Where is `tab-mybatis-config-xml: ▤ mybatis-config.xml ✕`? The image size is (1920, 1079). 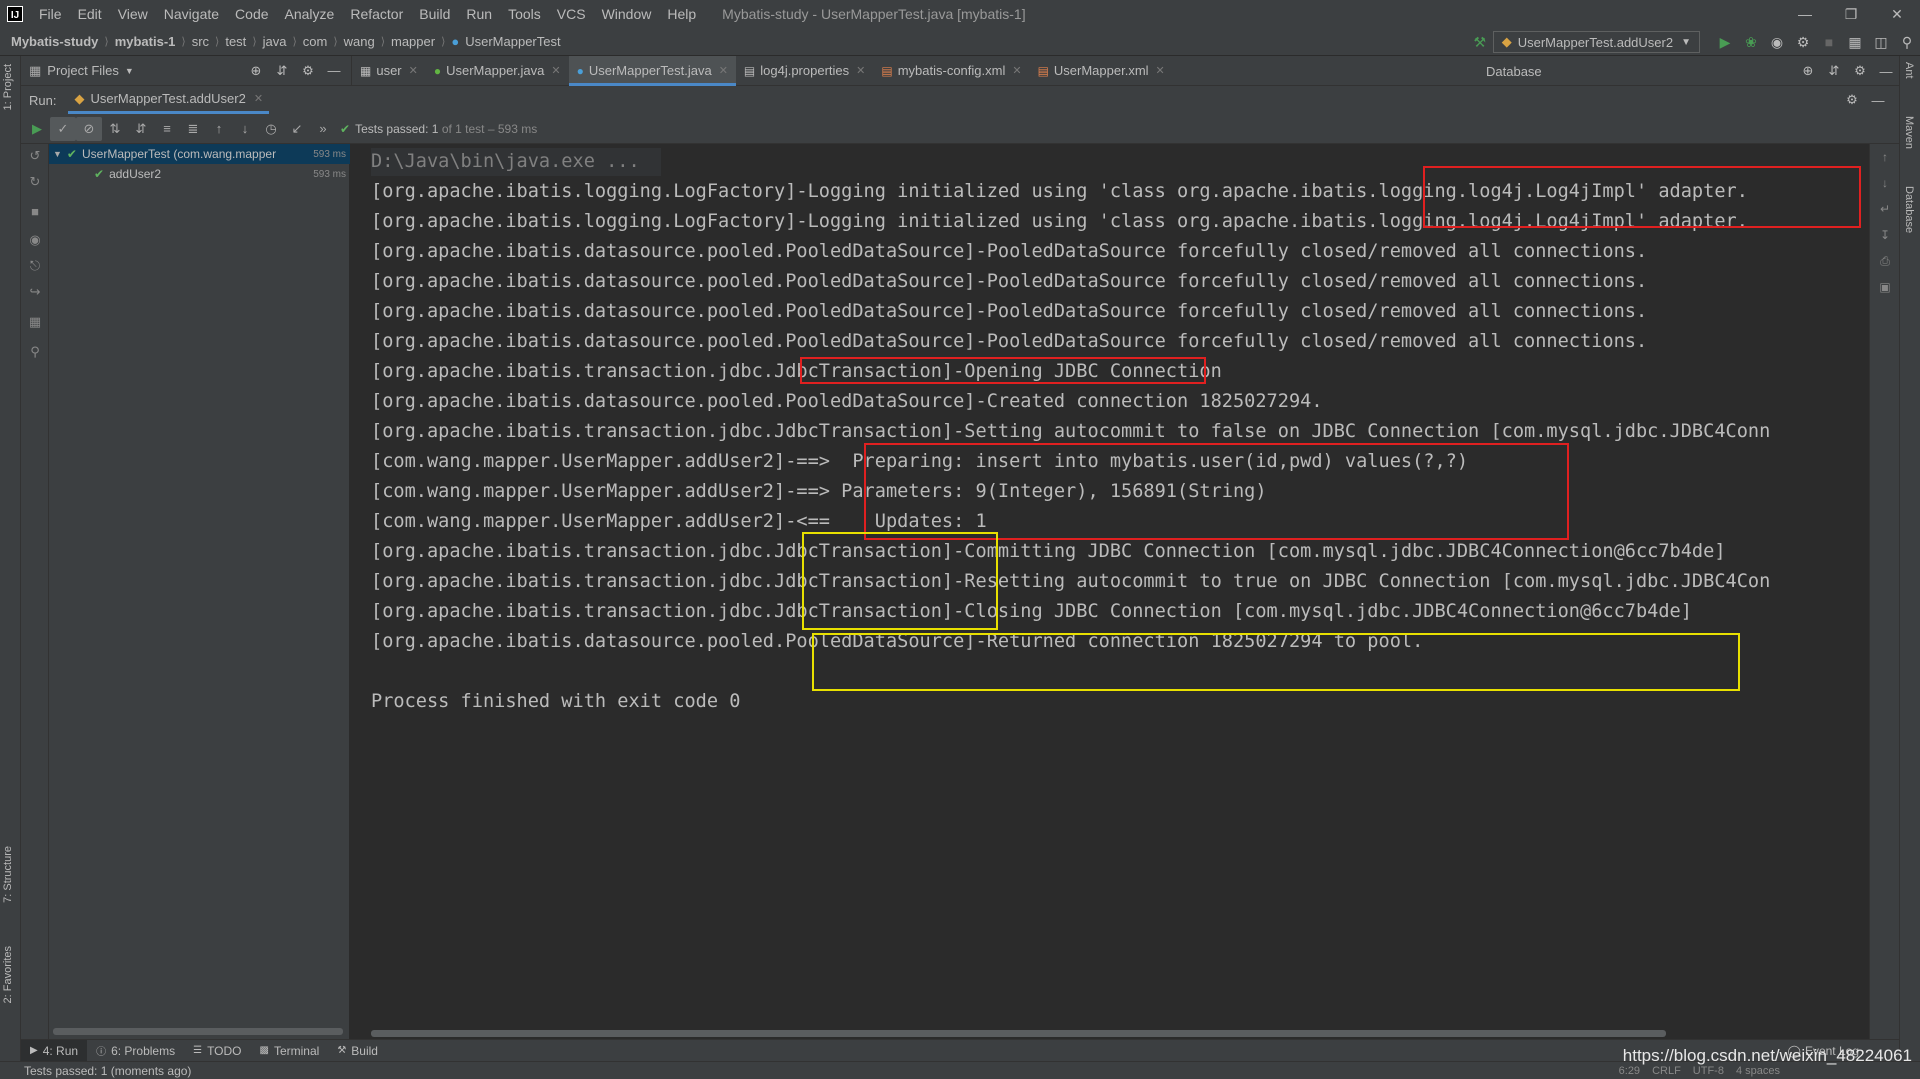 tab-mybatis-config-xml: ▤ mybatis-config.xml ✕ is located at coordinates (951, 71).